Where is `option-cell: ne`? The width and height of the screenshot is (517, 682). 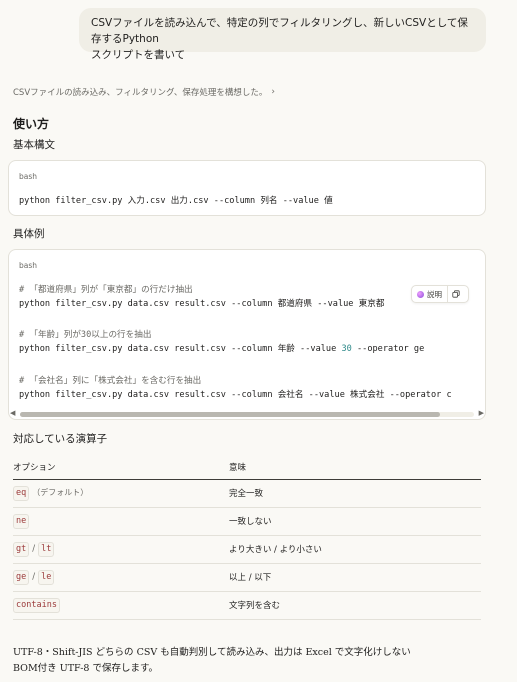 option-cell: ne is located at coordinates (121, 521).